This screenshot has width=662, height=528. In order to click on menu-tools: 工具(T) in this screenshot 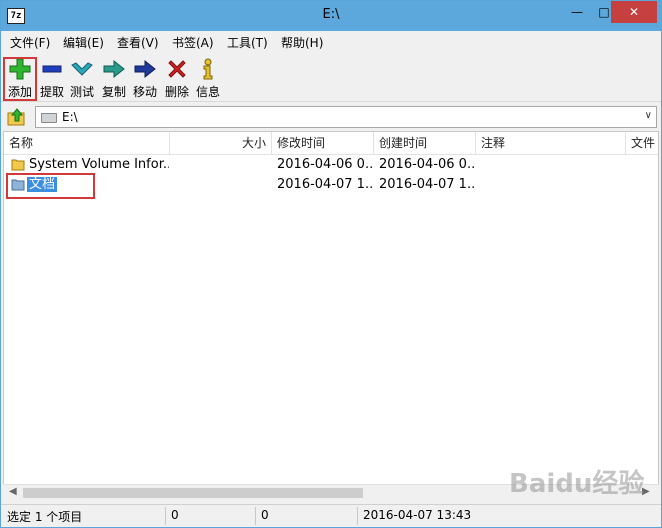, I will do `click(247, 42)`.